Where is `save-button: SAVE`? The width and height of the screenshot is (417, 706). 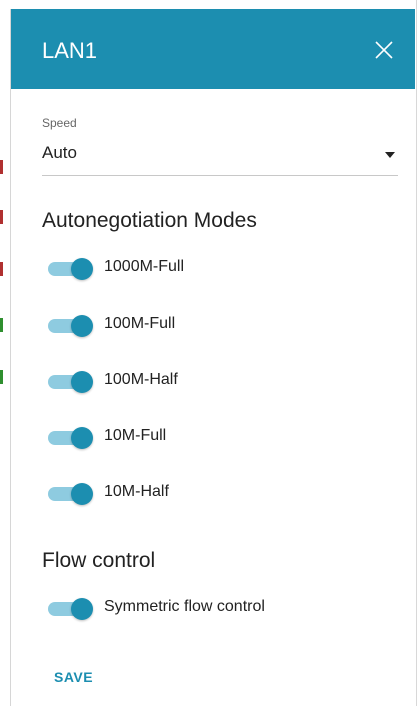
save-button: SAVE is located at coordinates (73, 677).